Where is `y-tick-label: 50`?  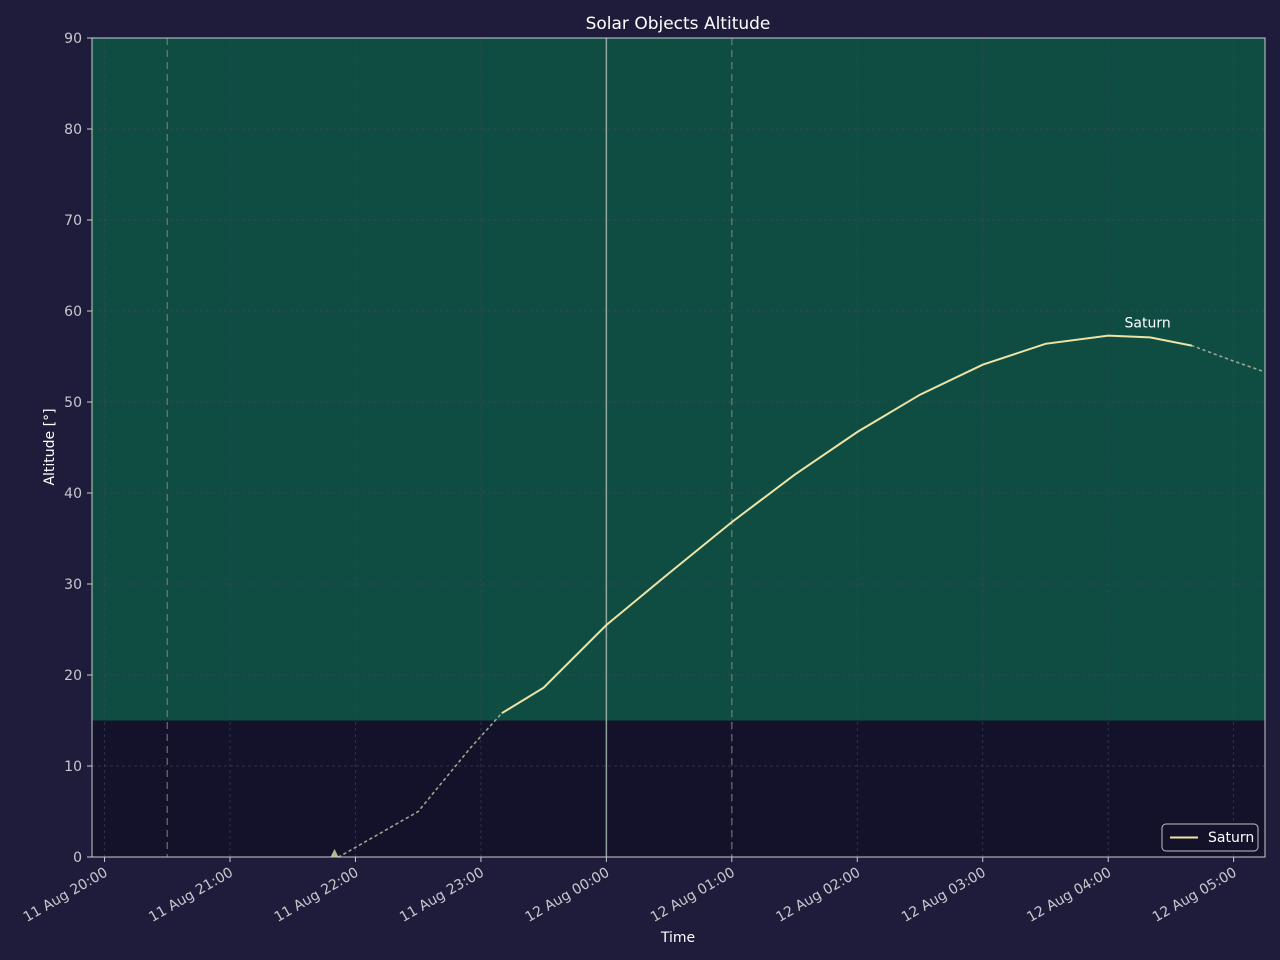
y-tick-label: 50 is located at coordinates (73, 403).